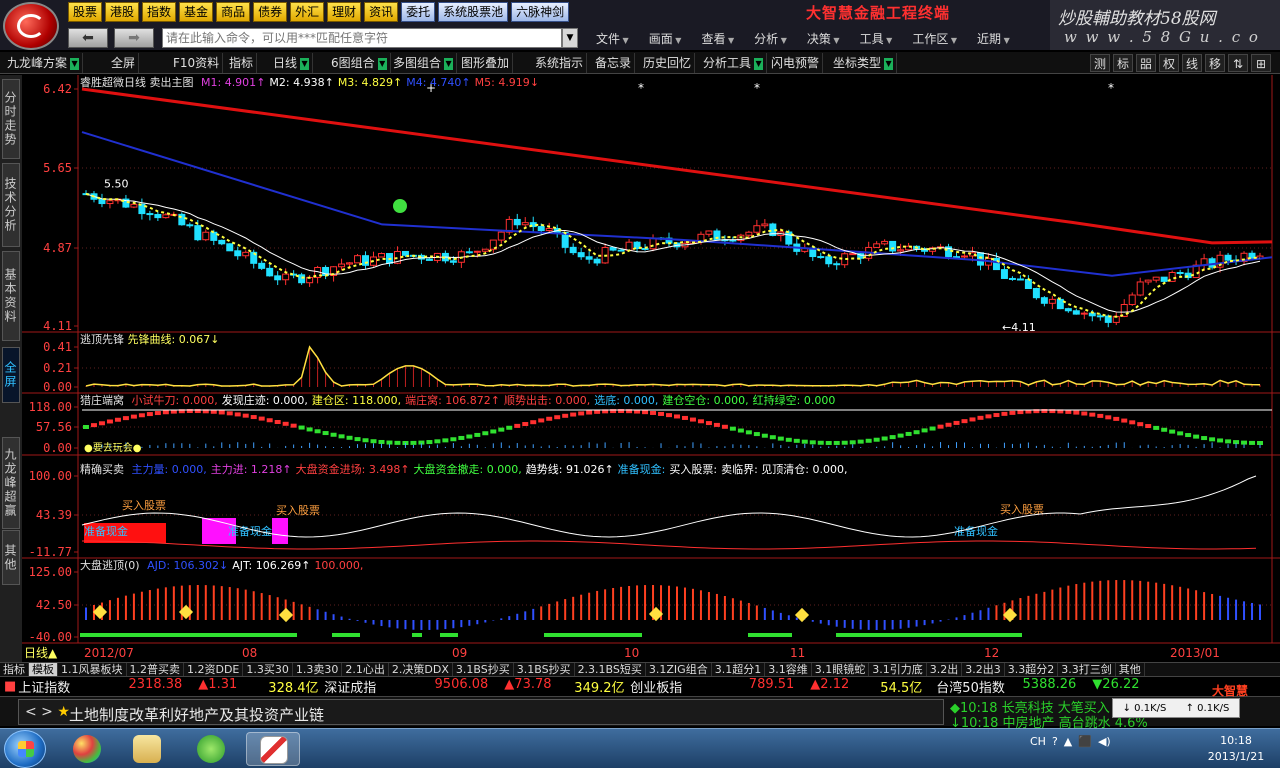  Describe the element at coordinates (122, 12) in the screenshot. I see `menu-btn-1: 港股` at that location.